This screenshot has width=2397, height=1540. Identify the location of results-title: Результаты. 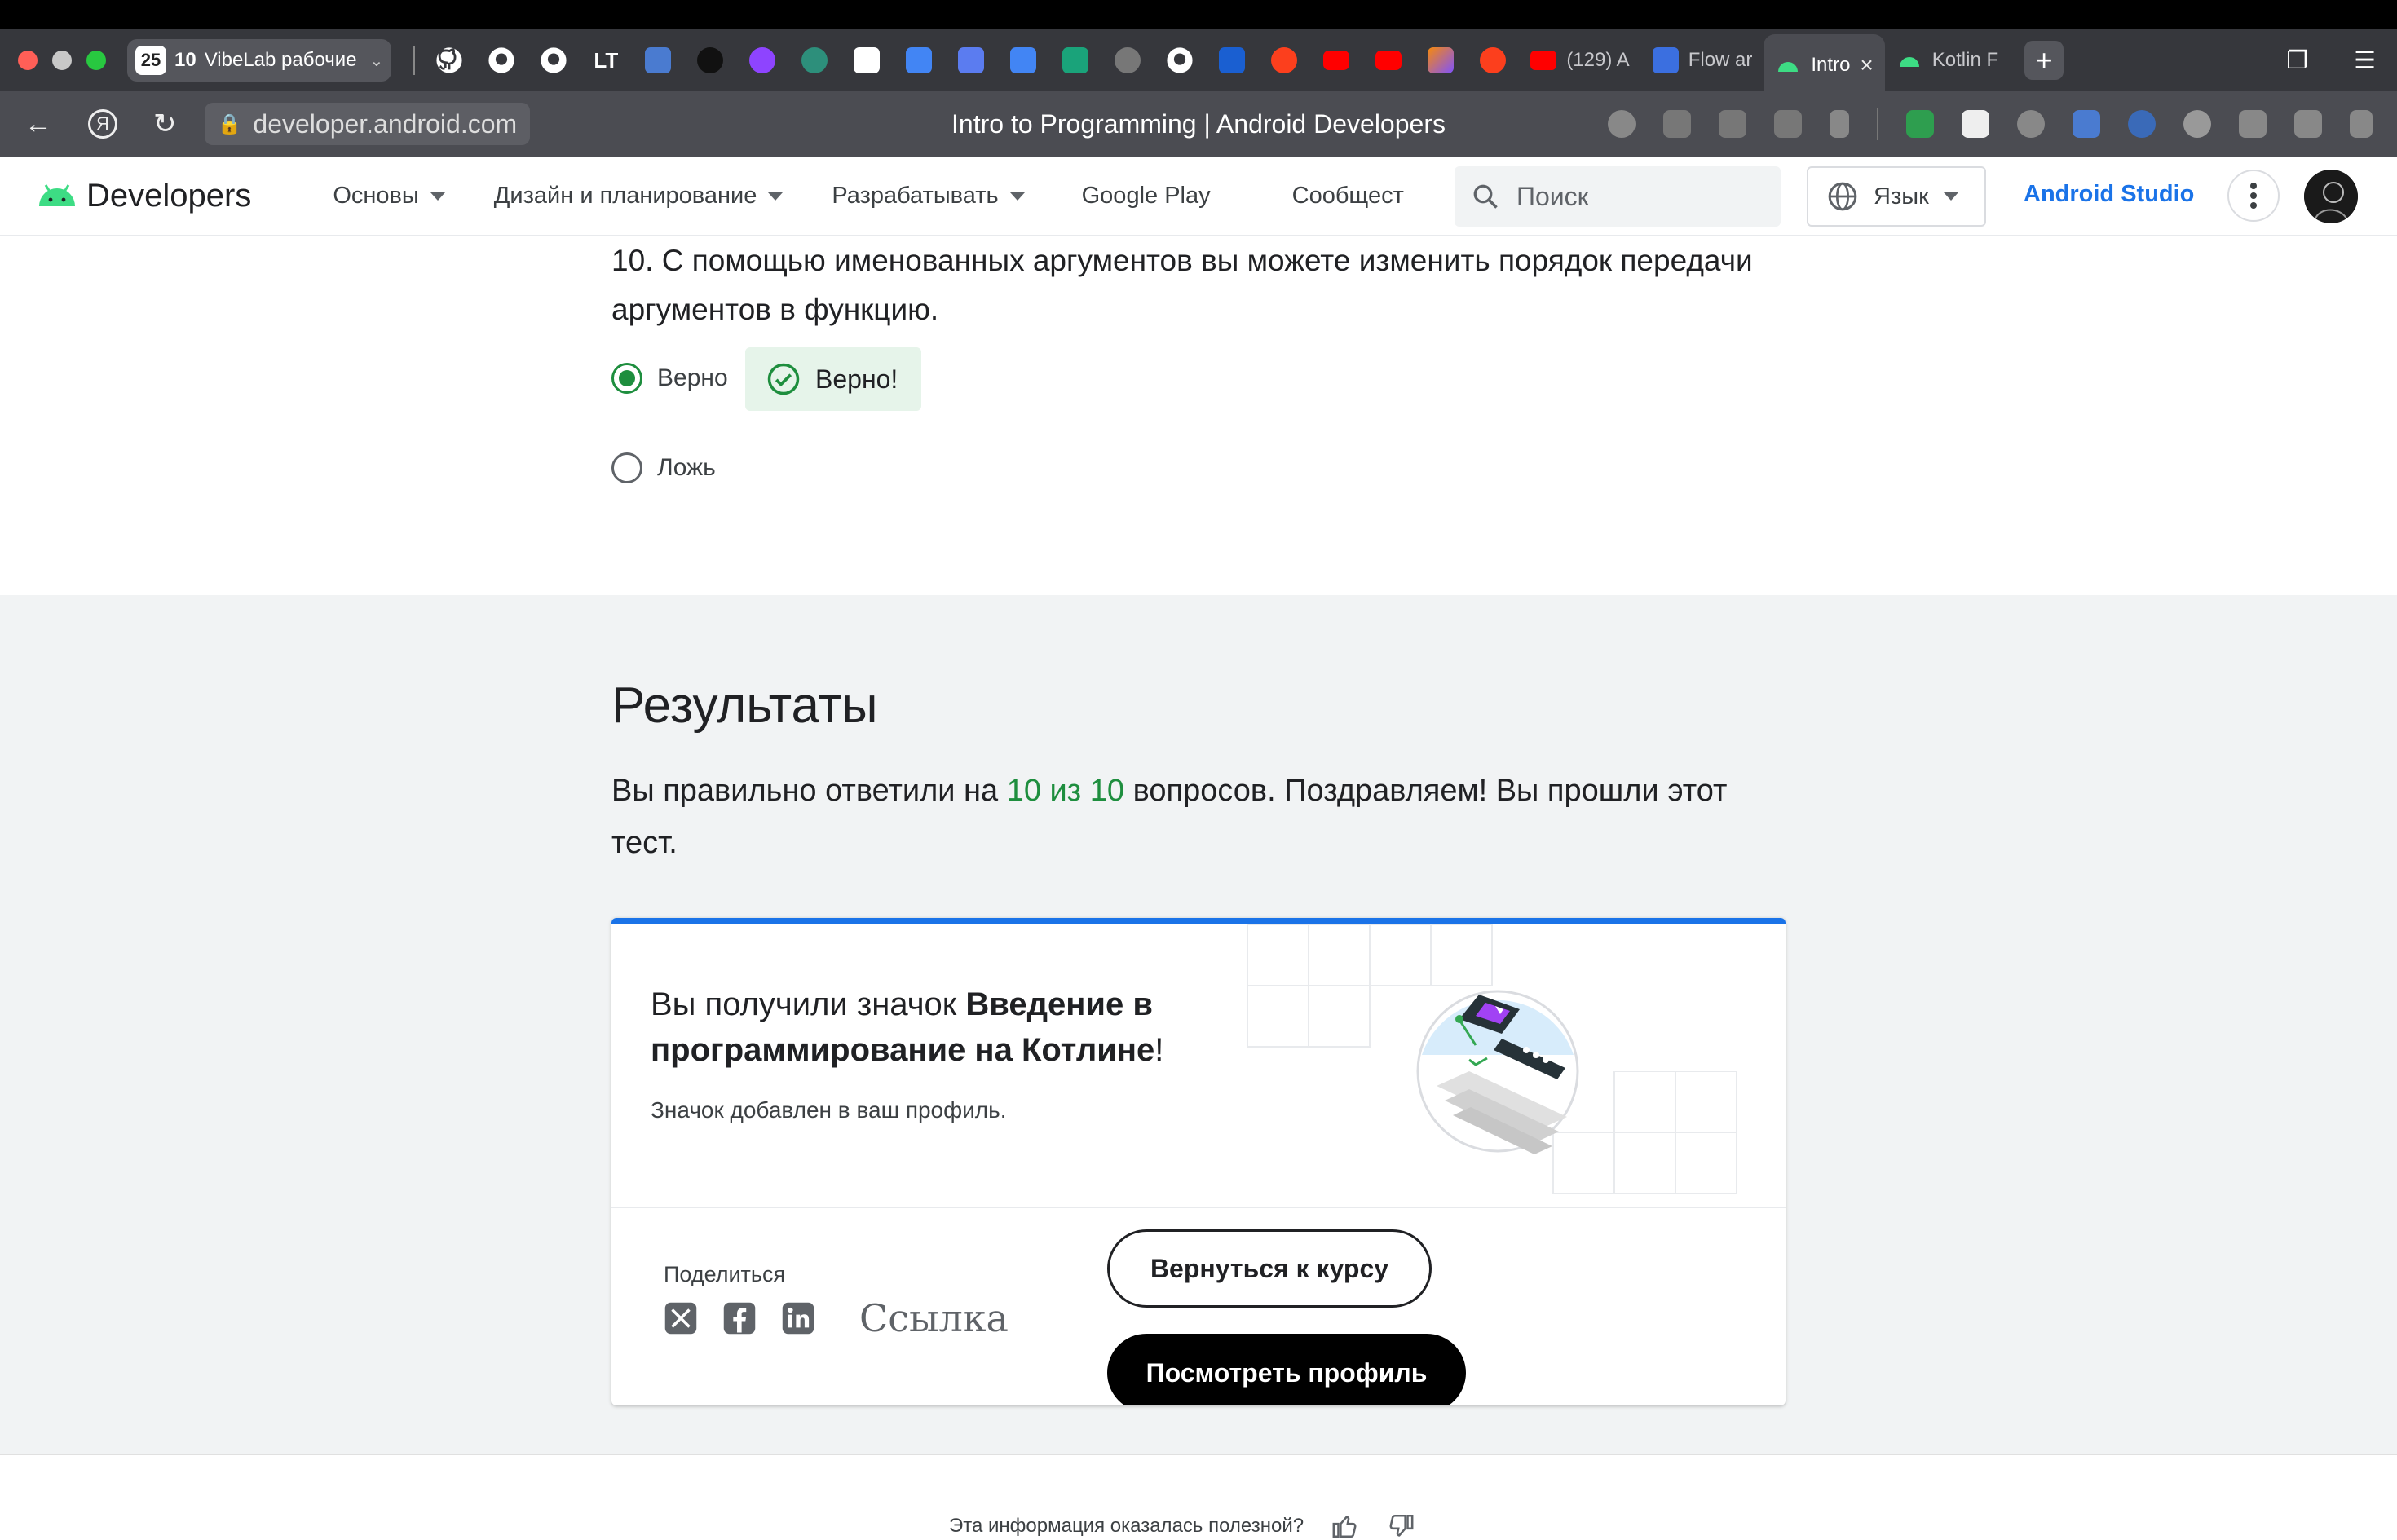
(744, 705).